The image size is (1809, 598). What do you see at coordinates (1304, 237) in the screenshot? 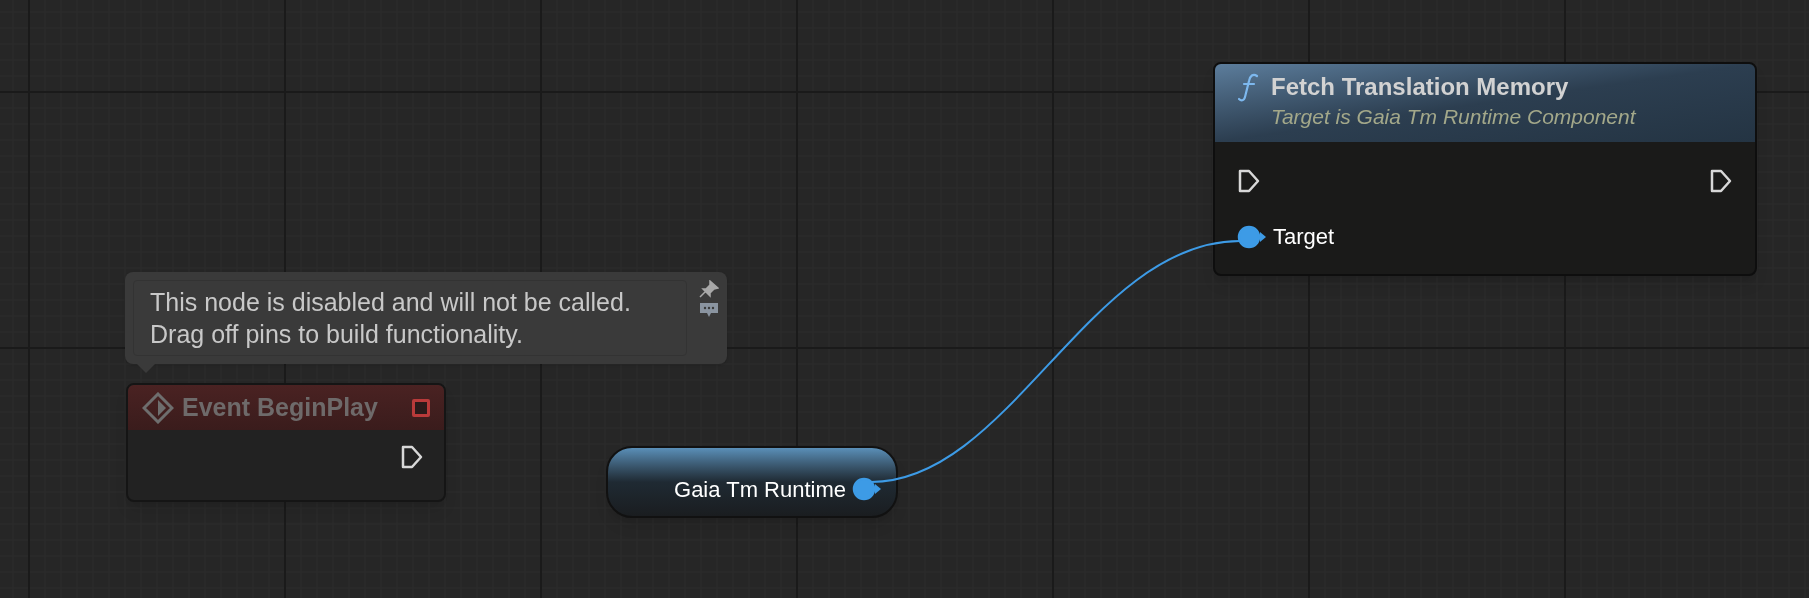
I see `pin-label: Target` at bounding box center [1304, 237].